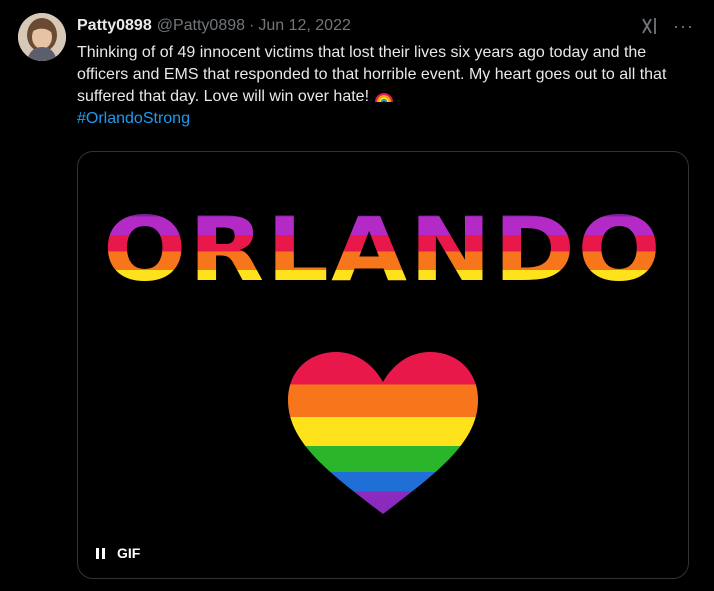  I want to click on tweet-header: Patty0898 @Patty0898 · Jun 12, 2022 ···, so click(385, 26).